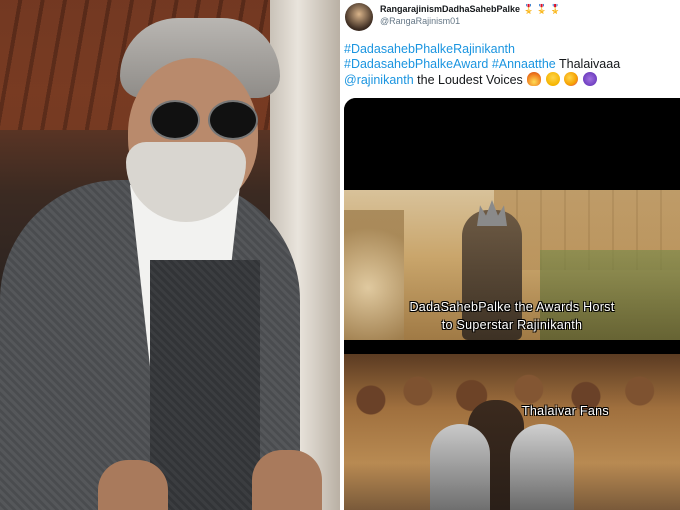  What do you see at coordinates (512, 347) in the screenshot?
I see `frame-gap` at bounding box center [512, 347].